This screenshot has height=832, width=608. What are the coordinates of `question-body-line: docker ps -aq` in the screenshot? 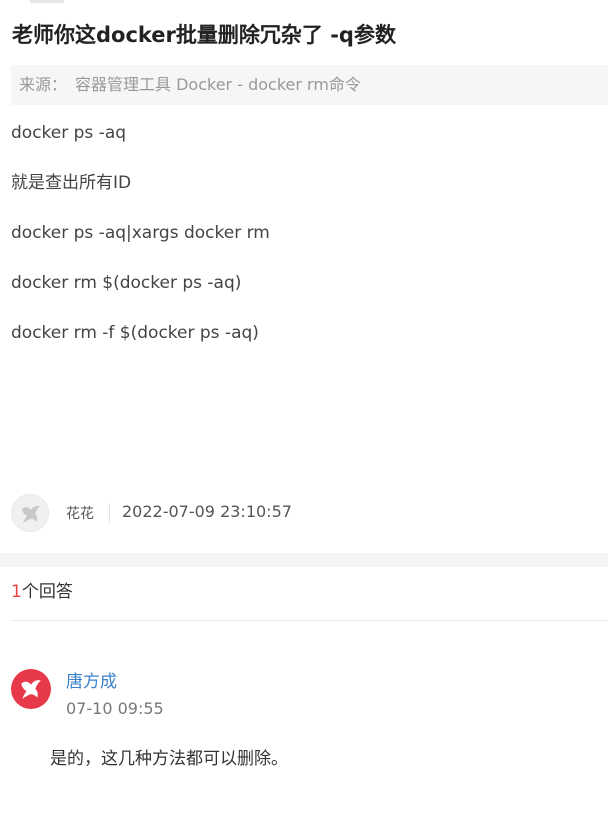 It's located at (69, 133).